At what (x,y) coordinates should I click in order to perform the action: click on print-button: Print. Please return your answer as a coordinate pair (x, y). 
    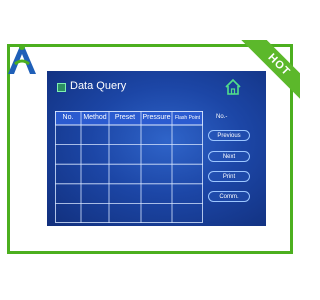
    Looking at the image, I should click on (229, 176).